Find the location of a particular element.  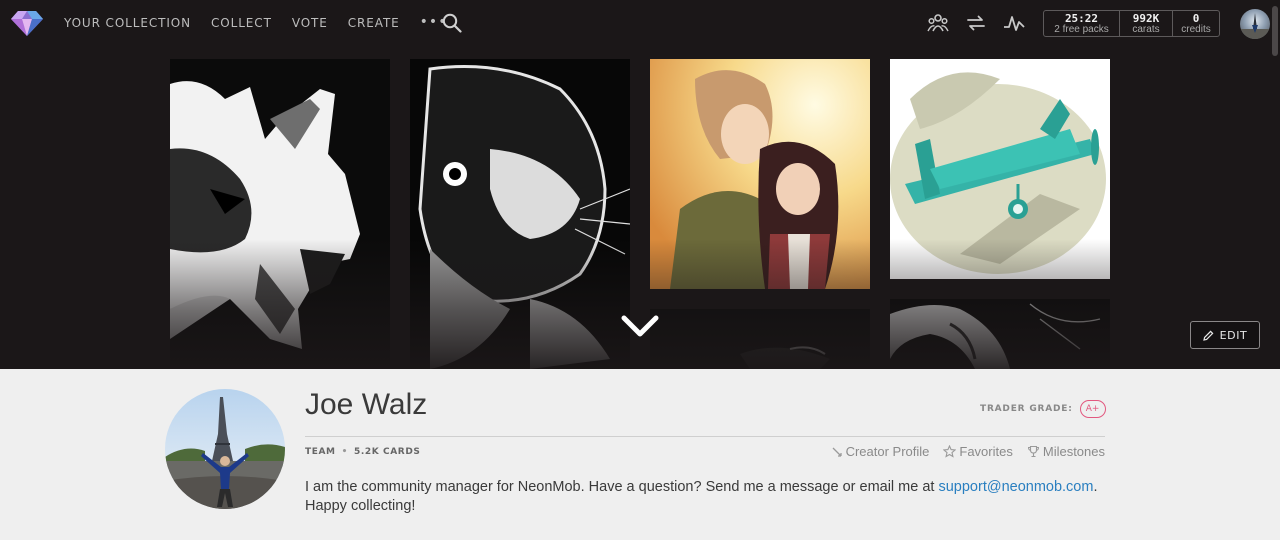

favorites-link: Favorites is located at coordinates (978, 451).